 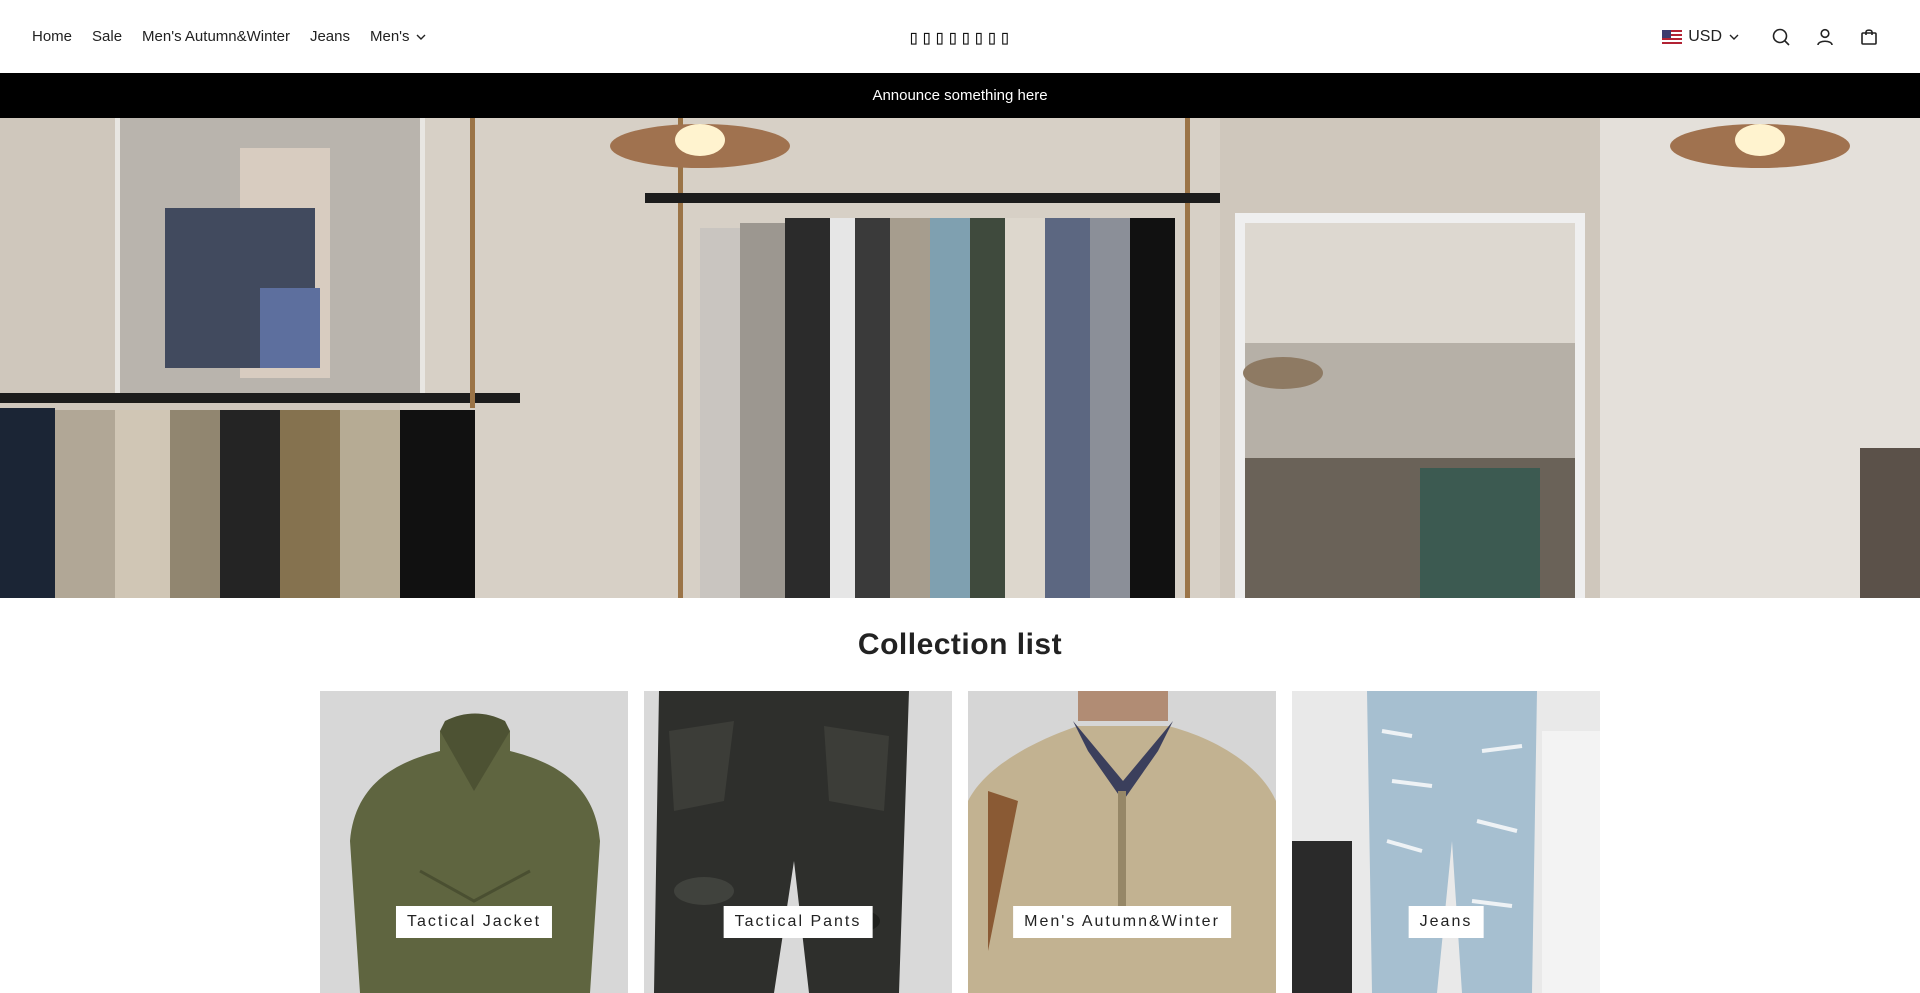 I want to click on card-label: Tactical Jacket, so click(x=474, y=922).